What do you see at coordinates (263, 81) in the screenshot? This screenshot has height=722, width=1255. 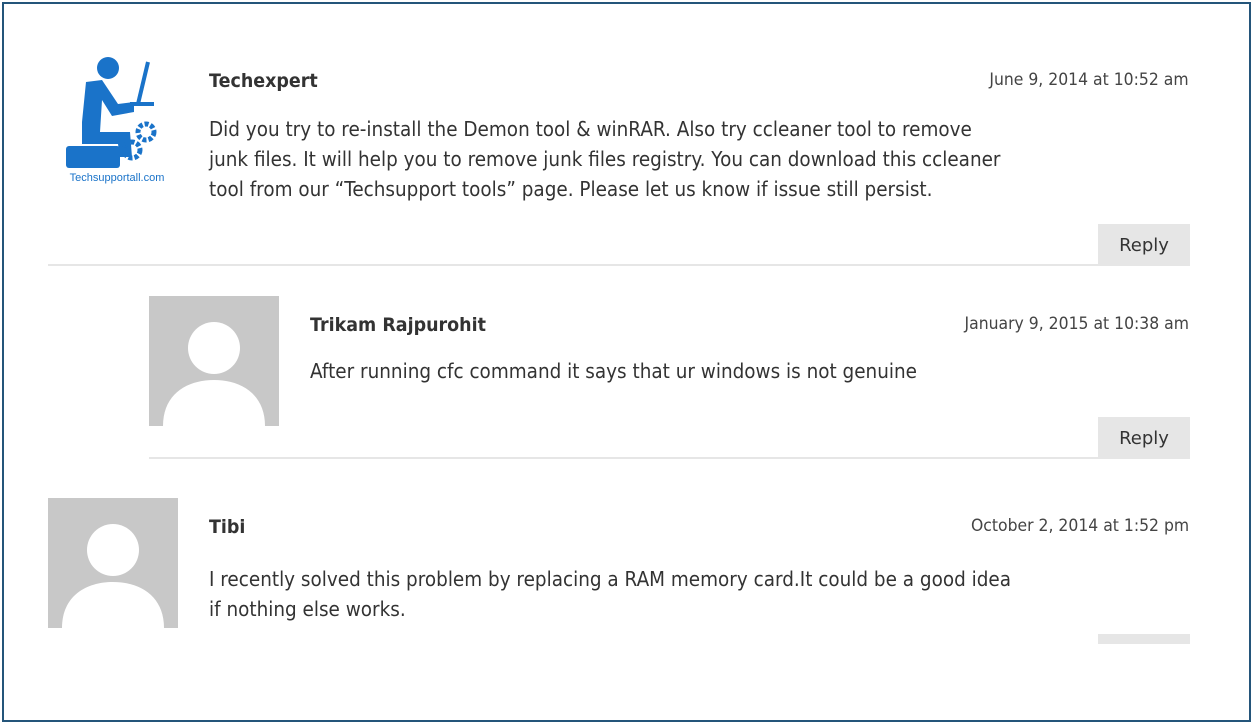 I see `comment-author: Techexpert` at bounding box center [263, 81].